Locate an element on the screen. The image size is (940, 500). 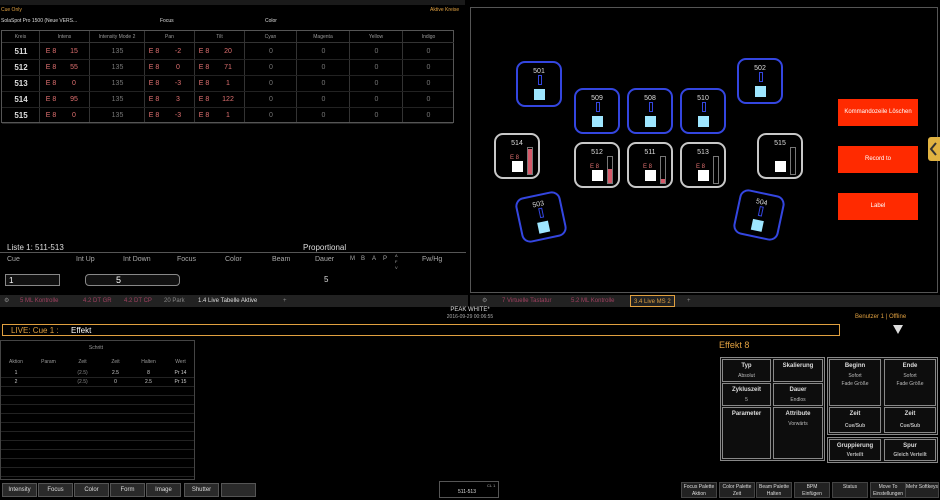
side-expand-handle is located at coordinates (934, 149).